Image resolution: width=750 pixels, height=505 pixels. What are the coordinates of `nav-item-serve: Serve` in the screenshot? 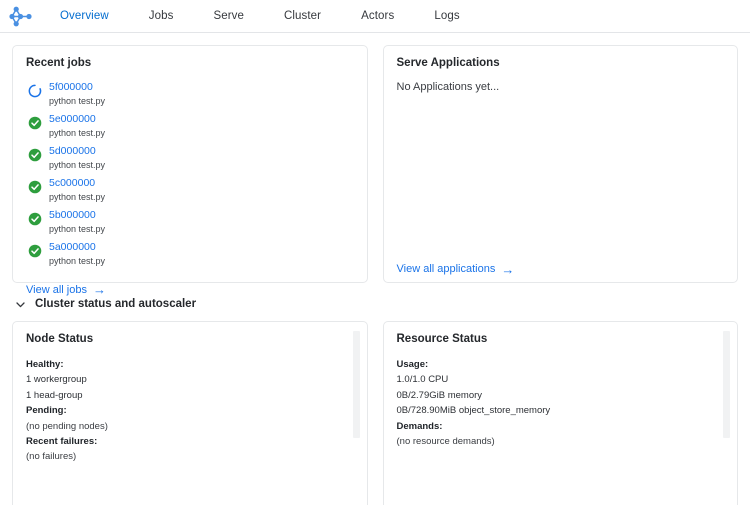 It's located at (228, 16).